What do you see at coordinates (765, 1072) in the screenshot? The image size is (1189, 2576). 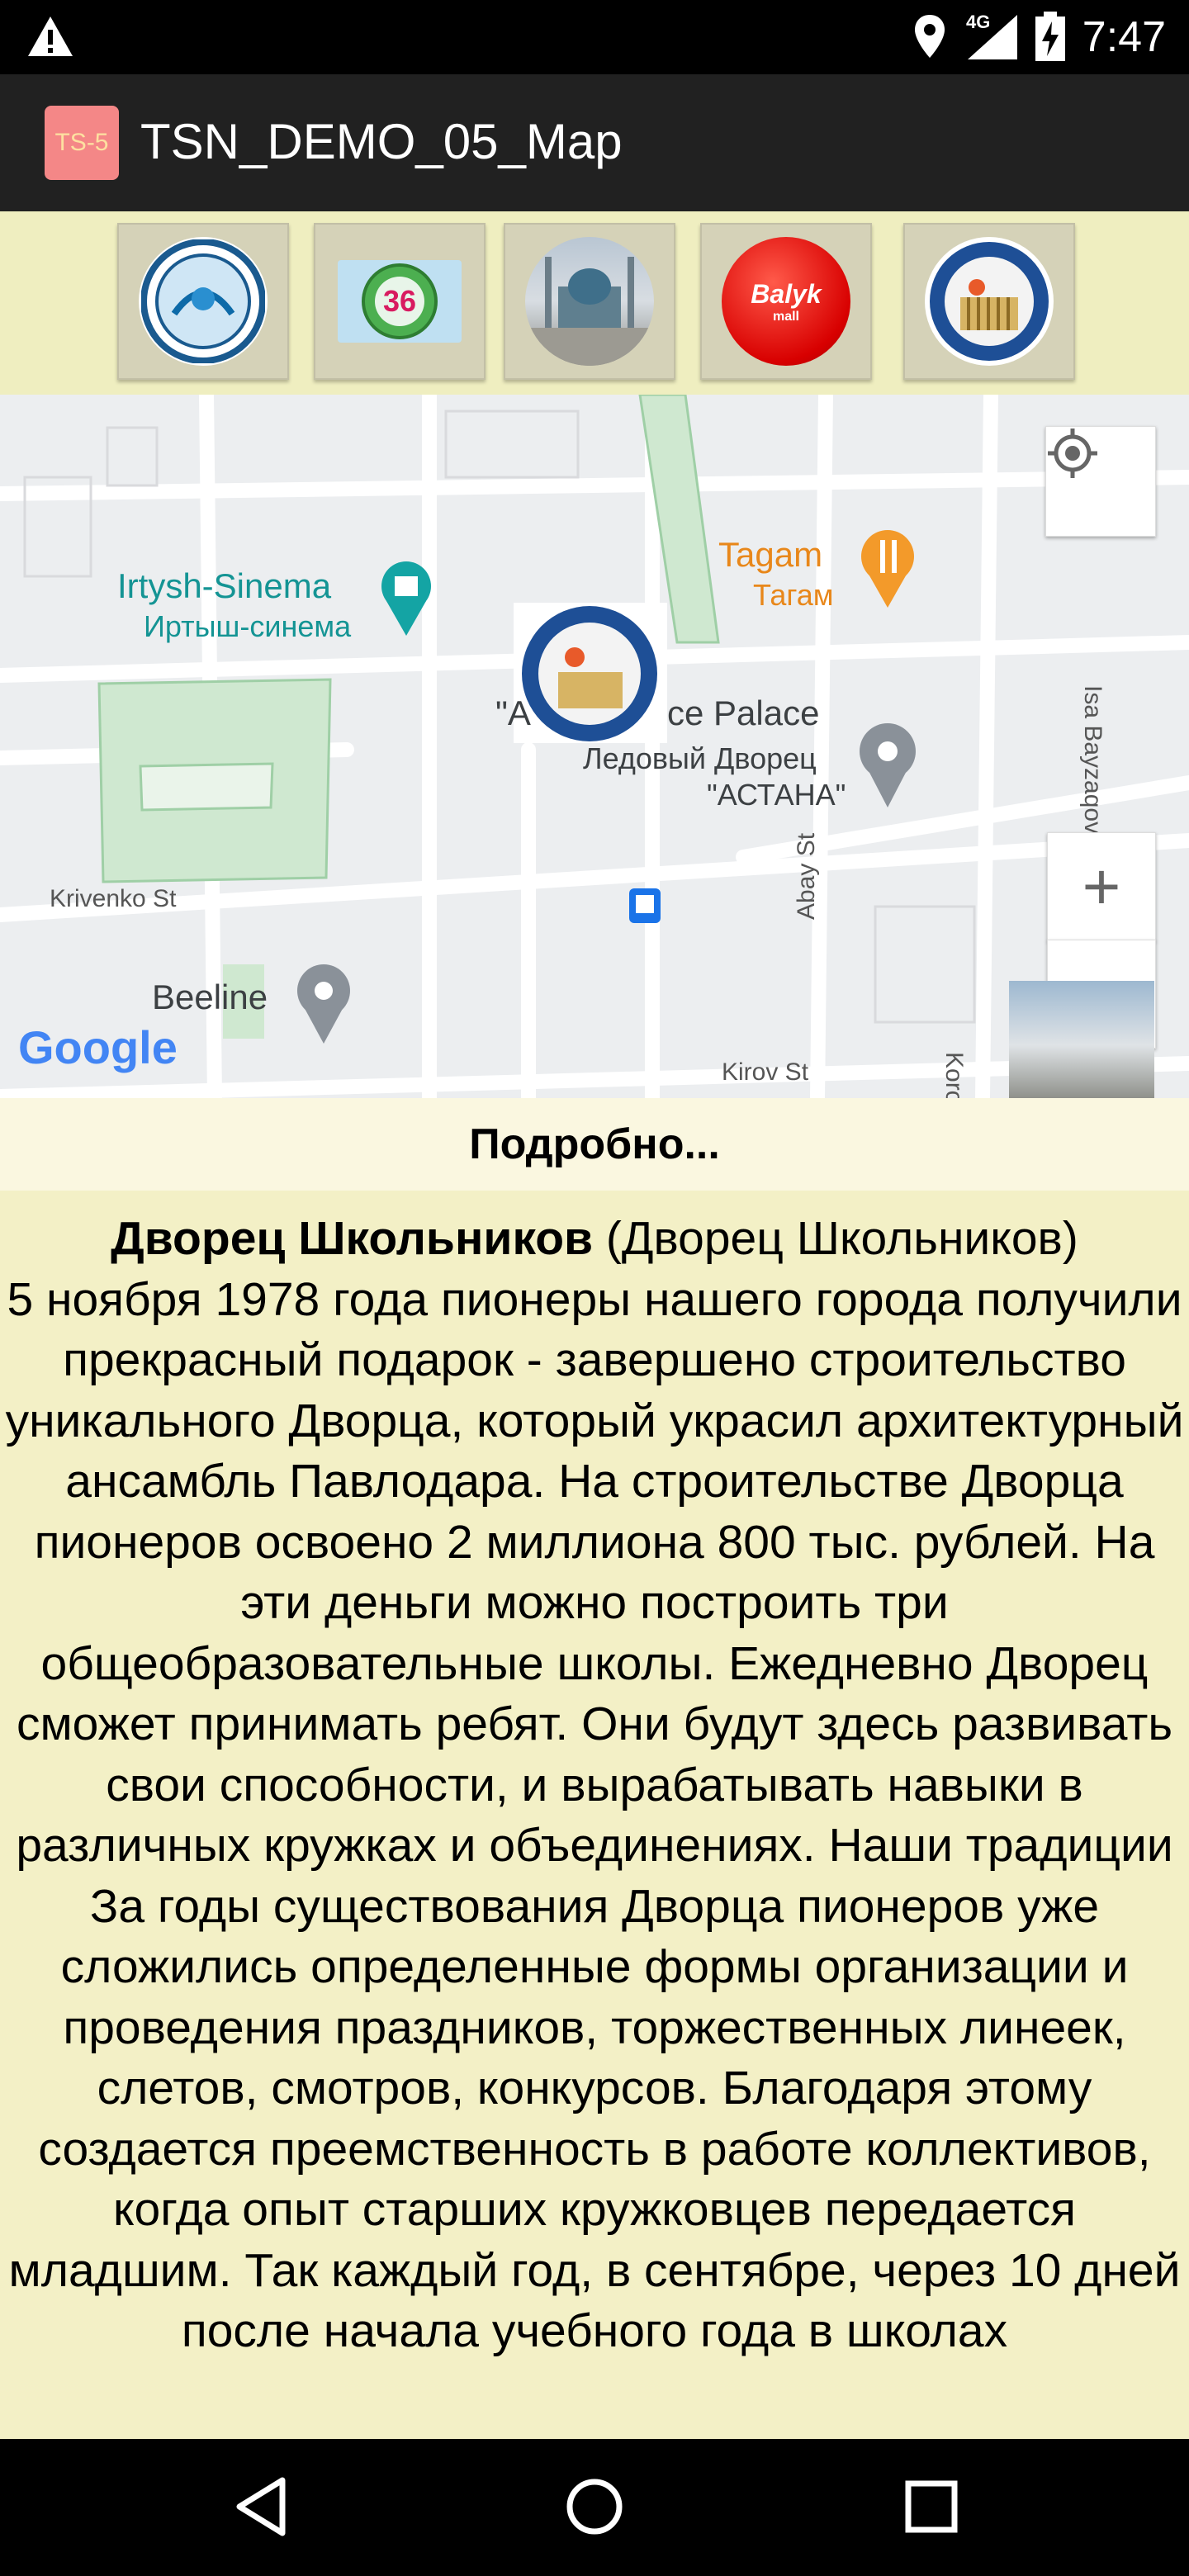 I see `street-kirov: Kirov St` at bounding box center [765, 1072].